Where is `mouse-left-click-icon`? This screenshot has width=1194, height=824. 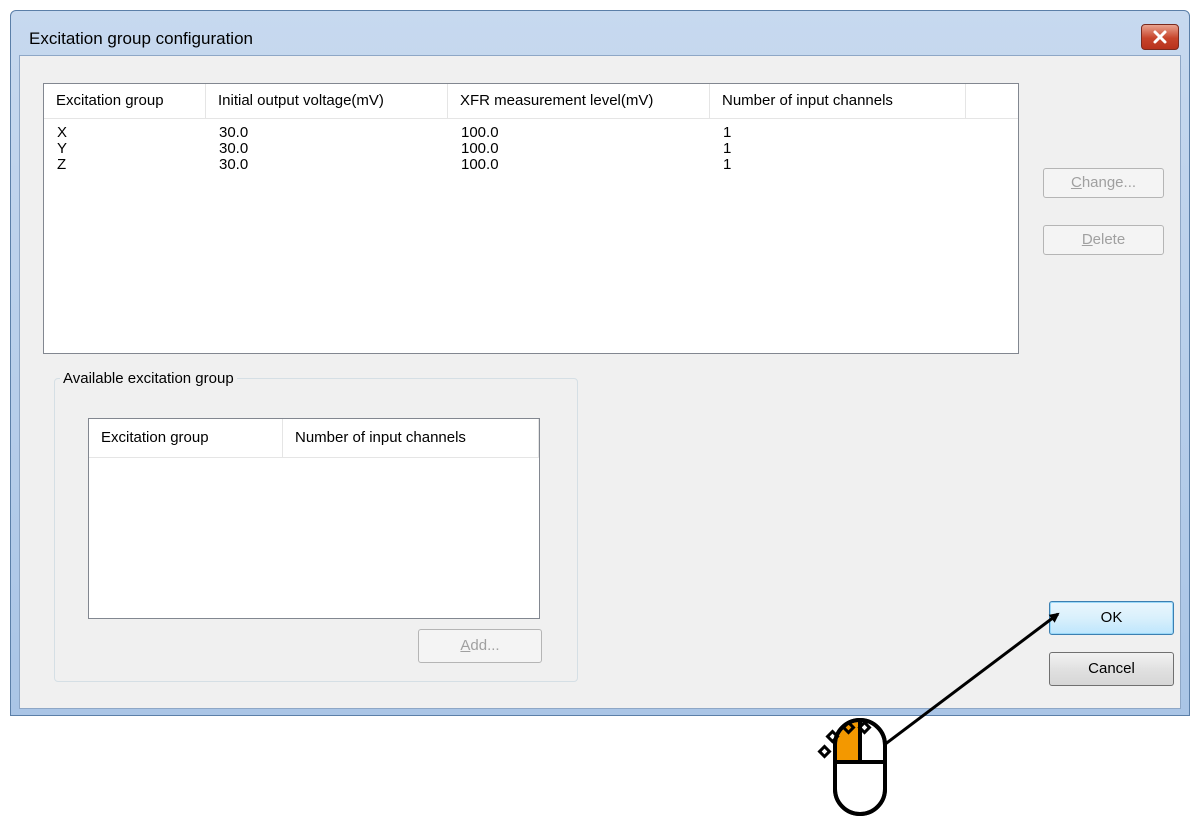
mouse-left-click-icon is located at coordinates (860, 767).